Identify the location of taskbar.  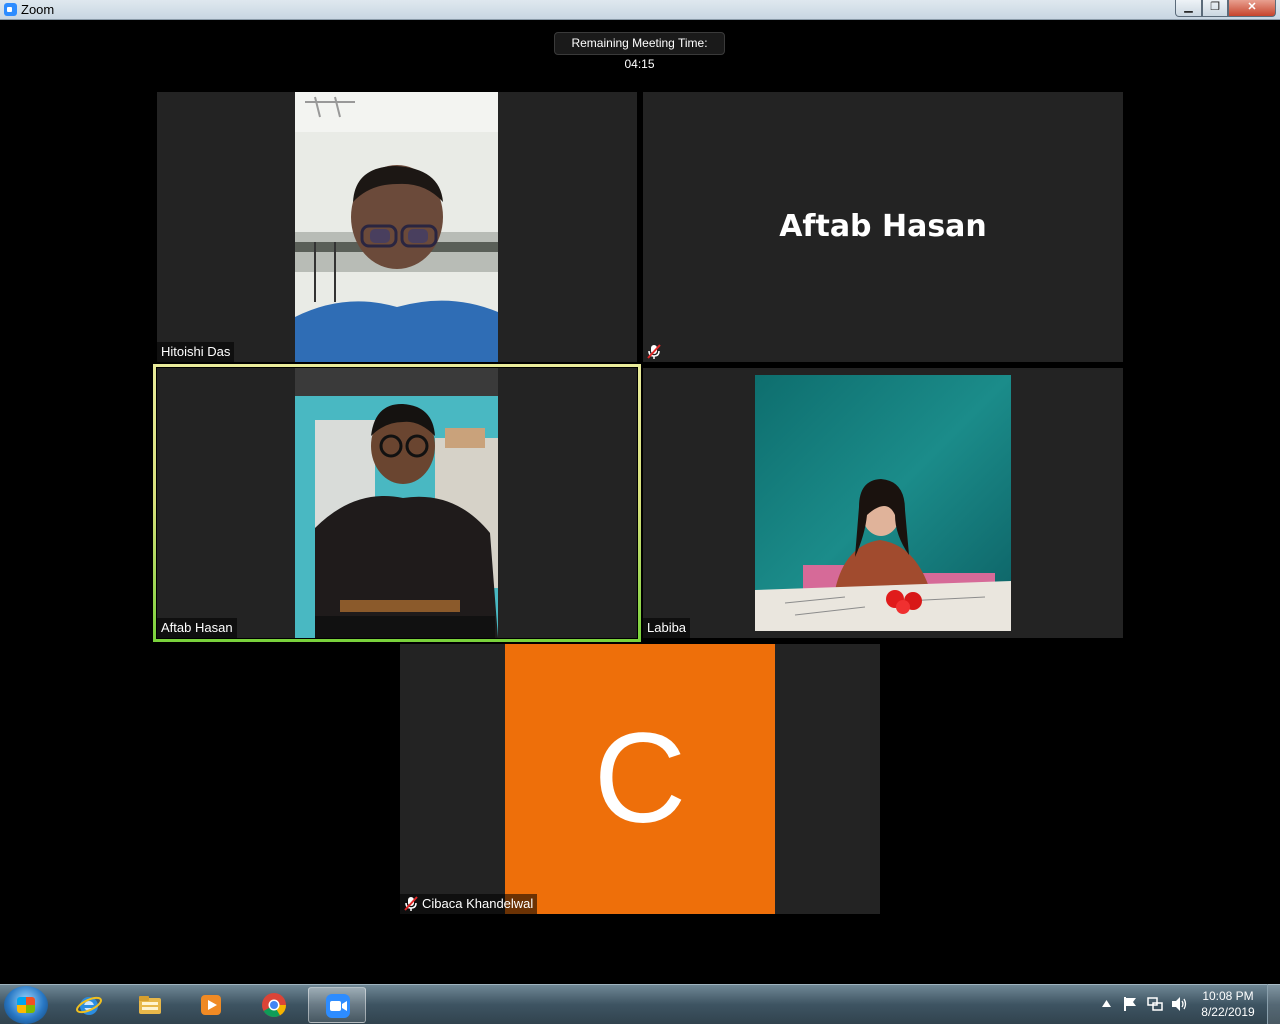
(640, 1004).